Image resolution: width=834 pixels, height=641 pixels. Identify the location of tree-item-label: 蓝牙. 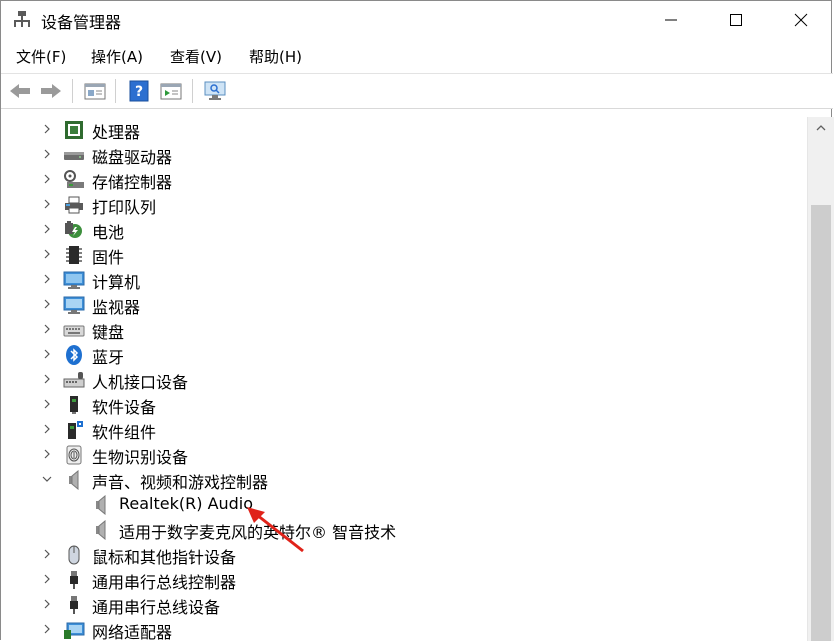
(108, 357).